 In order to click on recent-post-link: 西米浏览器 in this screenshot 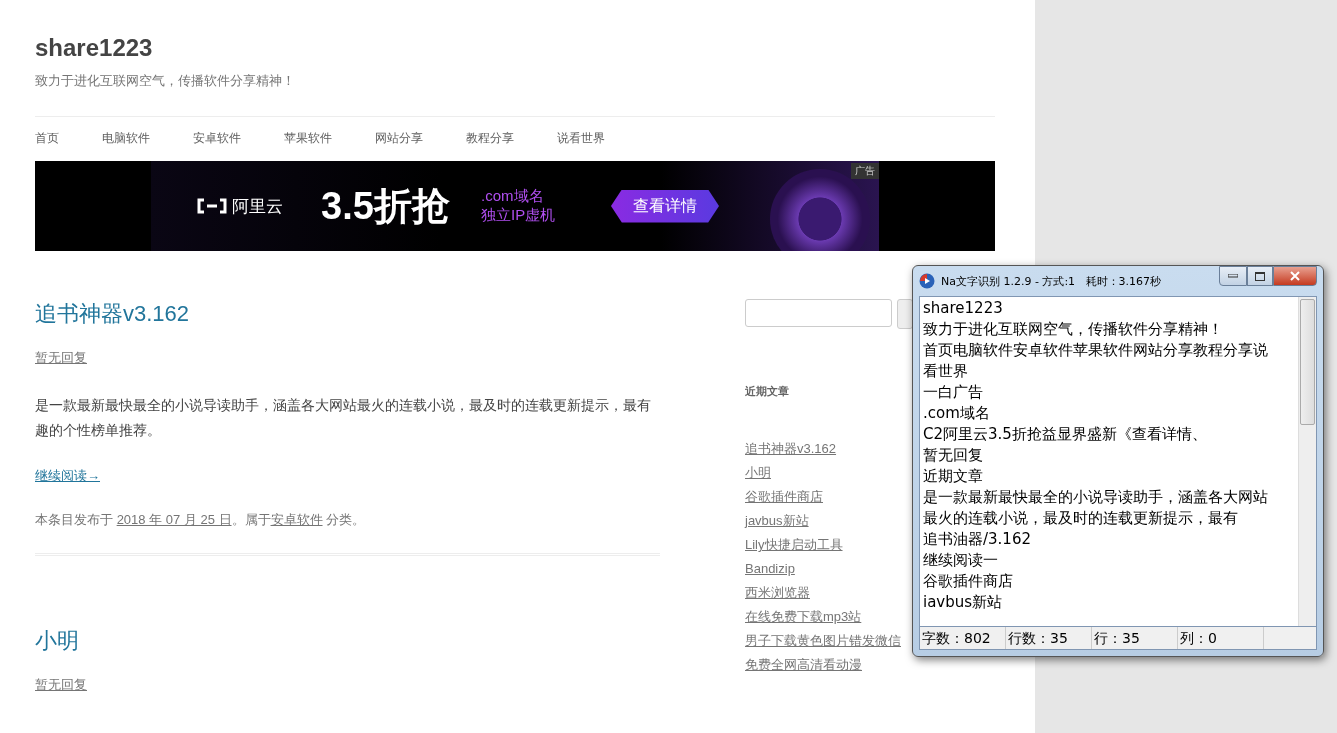, I will do `click(777, 592)`.